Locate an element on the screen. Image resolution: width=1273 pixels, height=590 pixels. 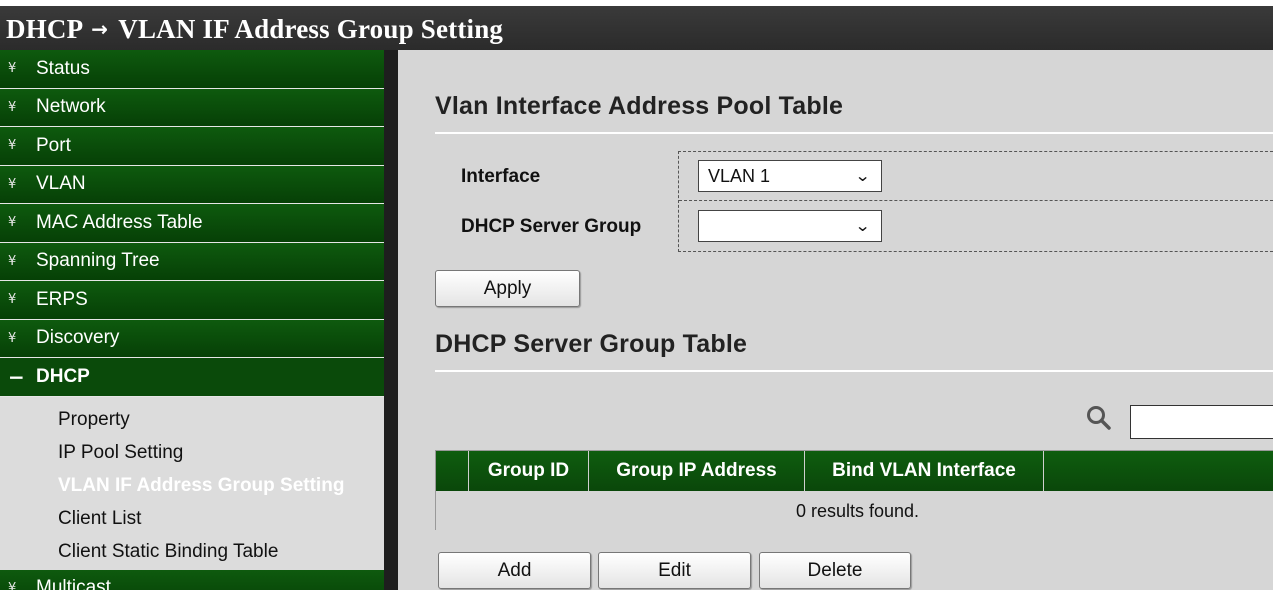
edit-button: Edit is located at coordinates (674, 570).